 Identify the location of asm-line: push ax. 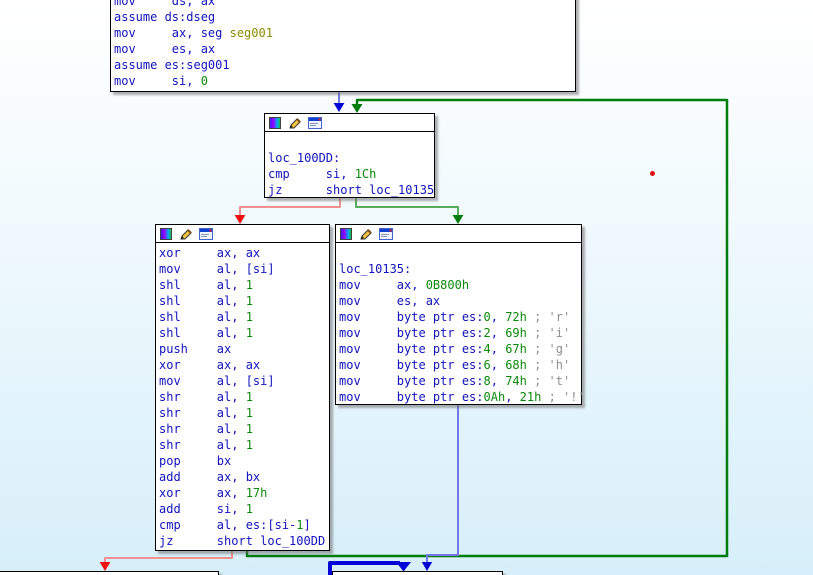
(244, 349).